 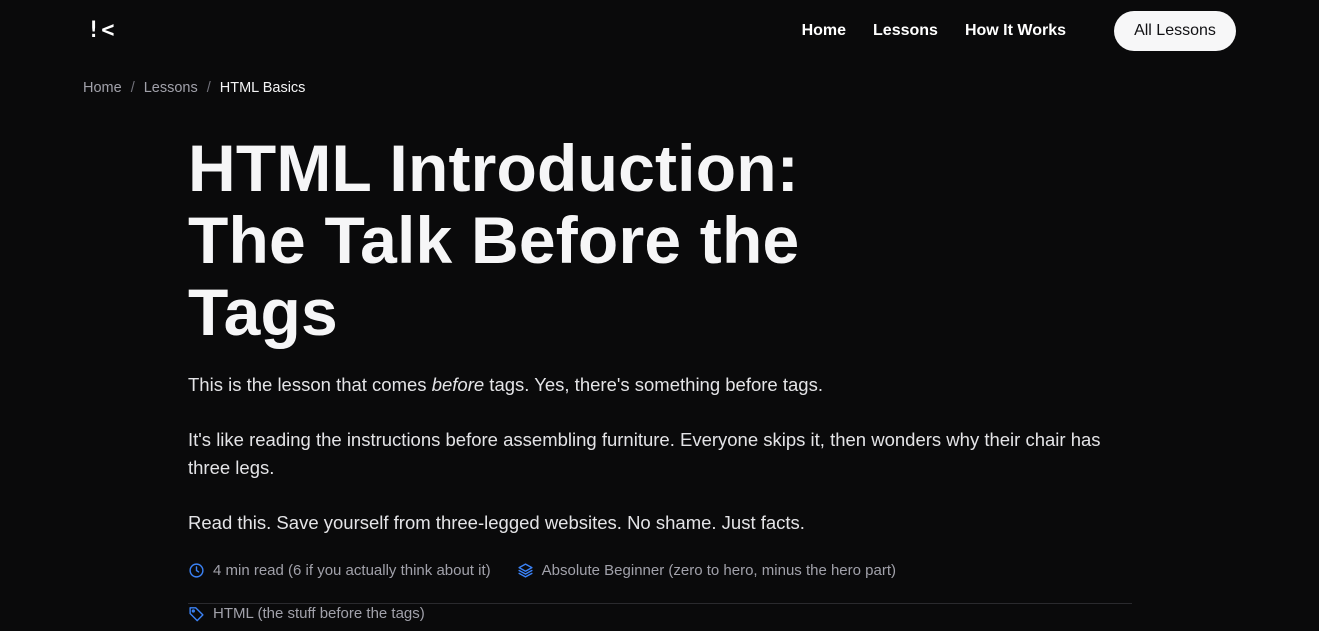 What do you see at coordinates (660, 603) in the screenshot?
I see `section-divider` at bounding box center [660, 603].